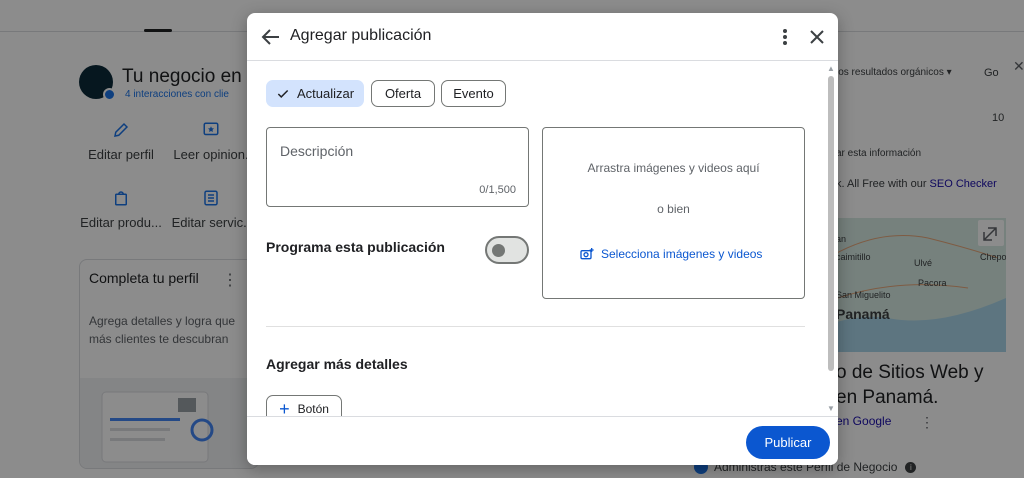 The width and height of the screenshot is (1024, 478). Describe the element at coordinates (397, 167) in the screenshot. I see `description-field: Descripción 0/1,500` at that location.